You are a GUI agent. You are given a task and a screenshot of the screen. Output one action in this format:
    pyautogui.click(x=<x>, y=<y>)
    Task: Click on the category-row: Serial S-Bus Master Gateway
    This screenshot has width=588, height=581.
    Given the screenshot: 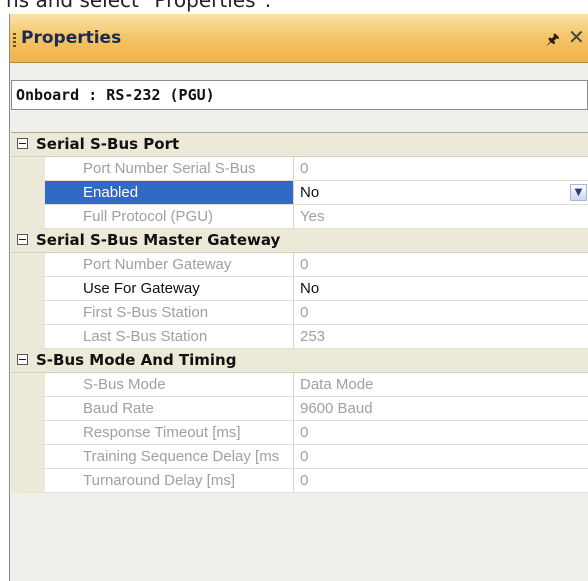 What is the action you would take?
    pyautogui.click(x=299, y=241)
    